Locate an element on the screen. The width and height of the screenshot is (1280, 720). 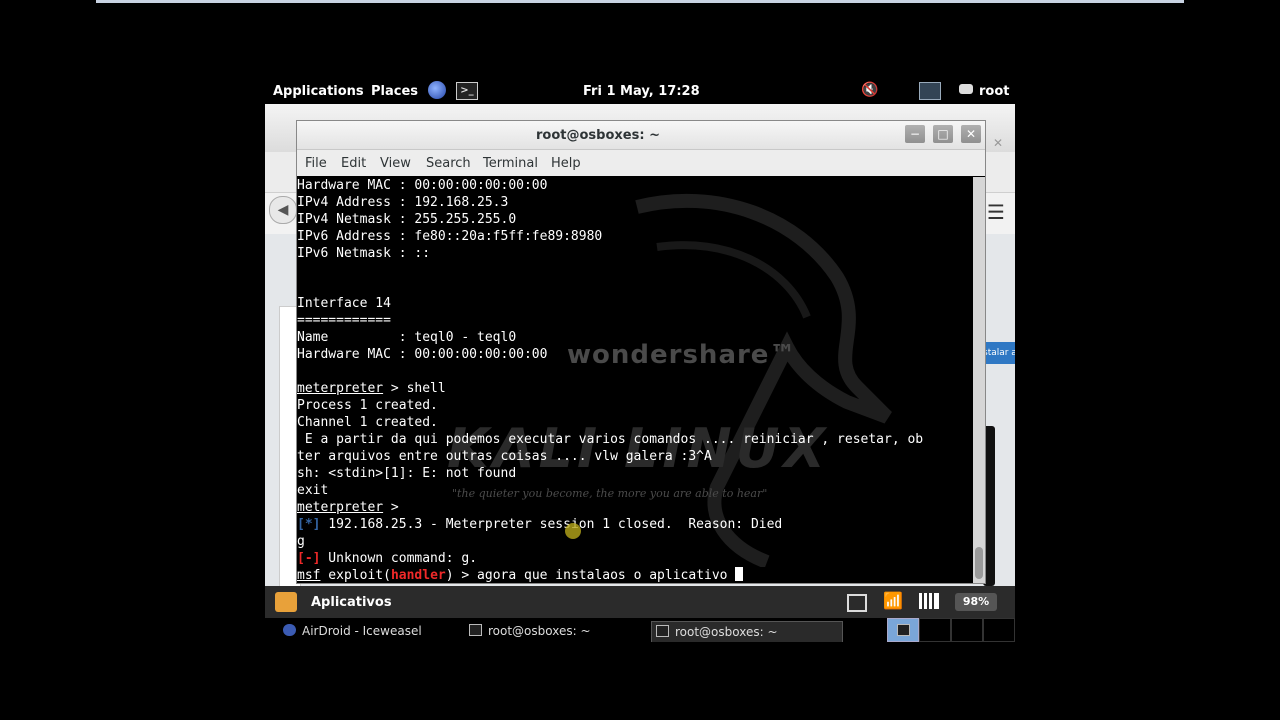
terminal-line: g is located at coordinates (301, 541).